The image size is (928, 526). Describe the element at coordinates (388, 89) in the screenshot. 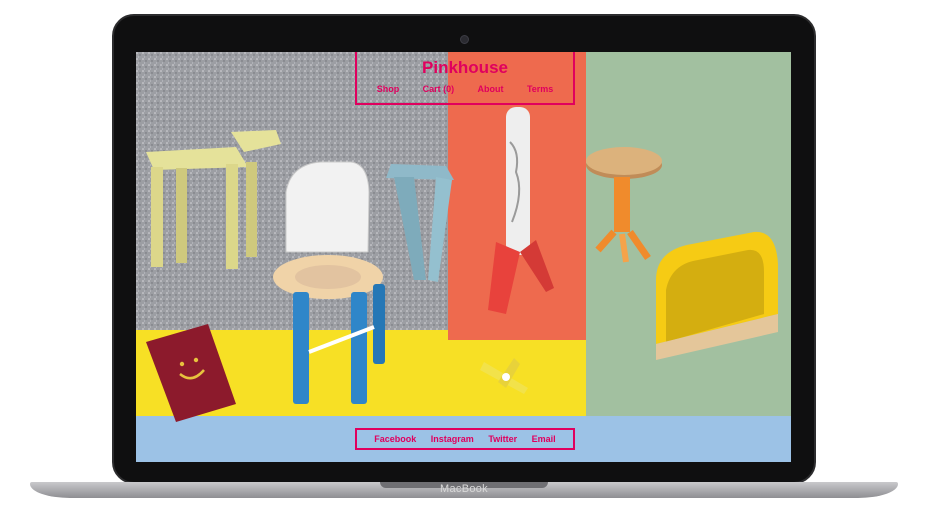

I see `nav-shop-link: Shop` at that location.